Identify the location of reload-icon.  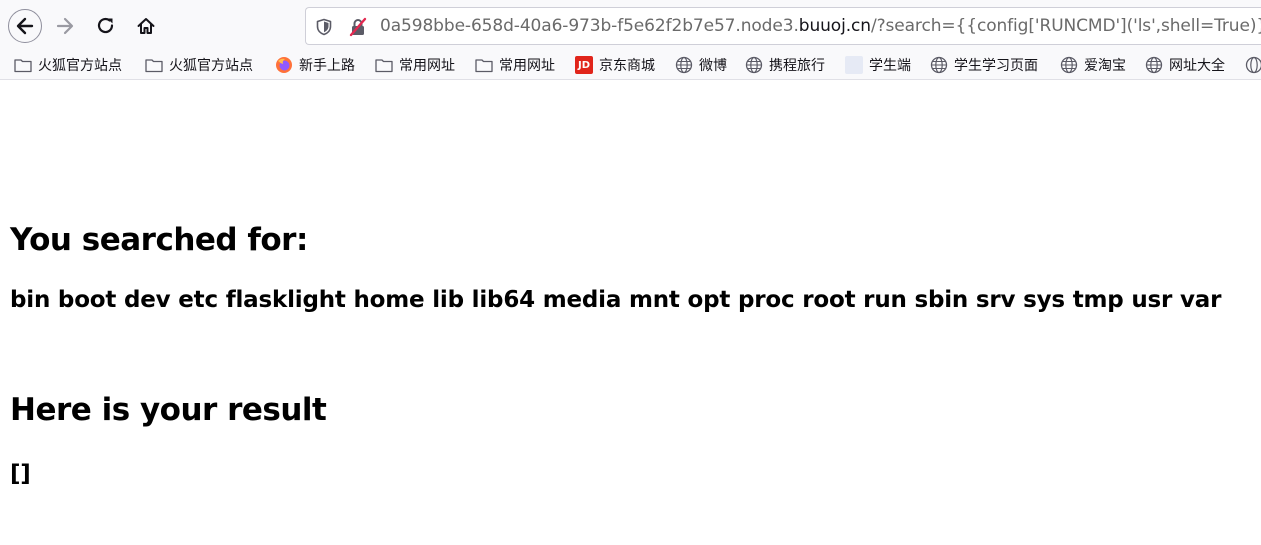
(105, 25).